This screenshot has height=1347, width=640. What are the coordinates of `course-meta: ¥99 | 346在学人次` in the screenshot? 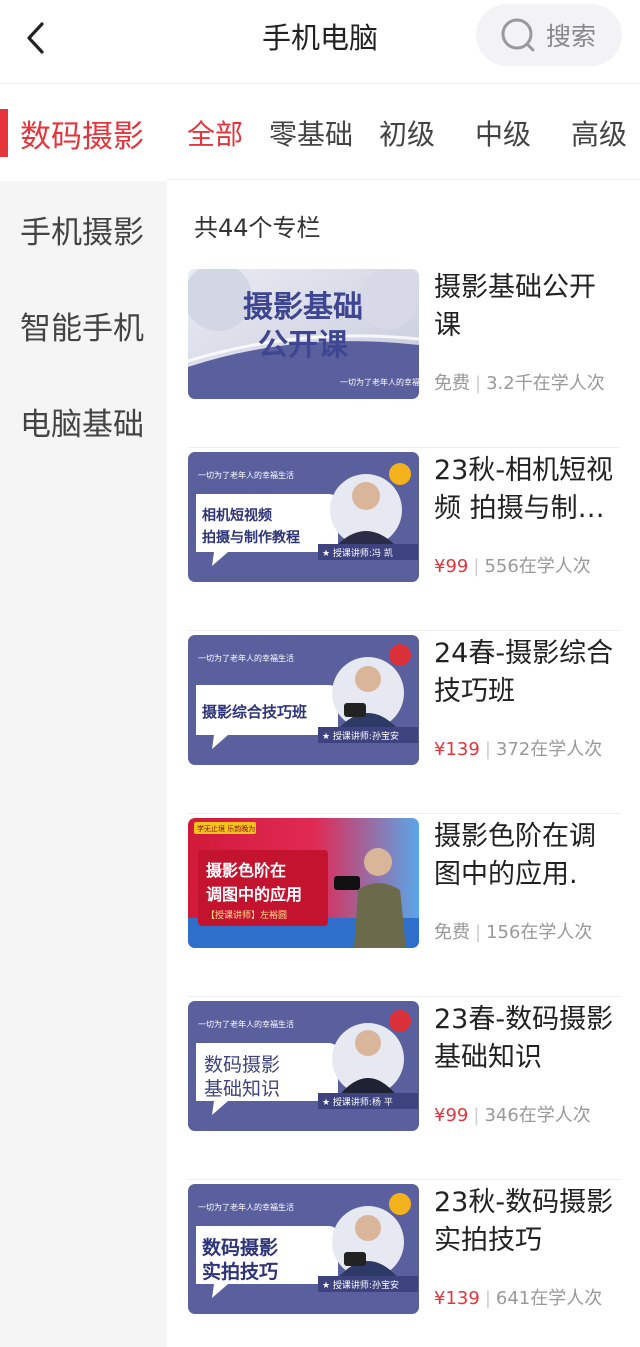 It's located at (512, 1115).